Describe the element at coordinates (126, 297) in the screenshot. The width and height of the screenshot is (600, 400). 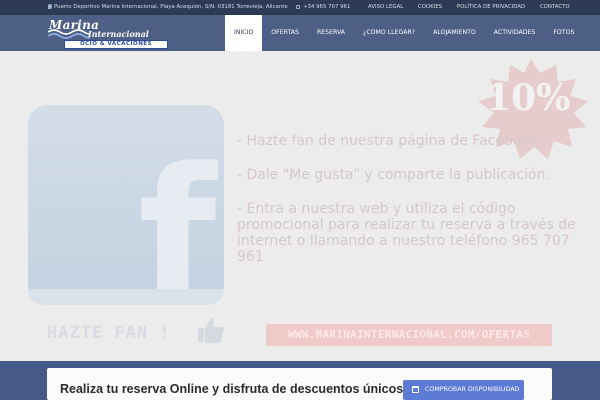
I see `icon-shadow` at that location.